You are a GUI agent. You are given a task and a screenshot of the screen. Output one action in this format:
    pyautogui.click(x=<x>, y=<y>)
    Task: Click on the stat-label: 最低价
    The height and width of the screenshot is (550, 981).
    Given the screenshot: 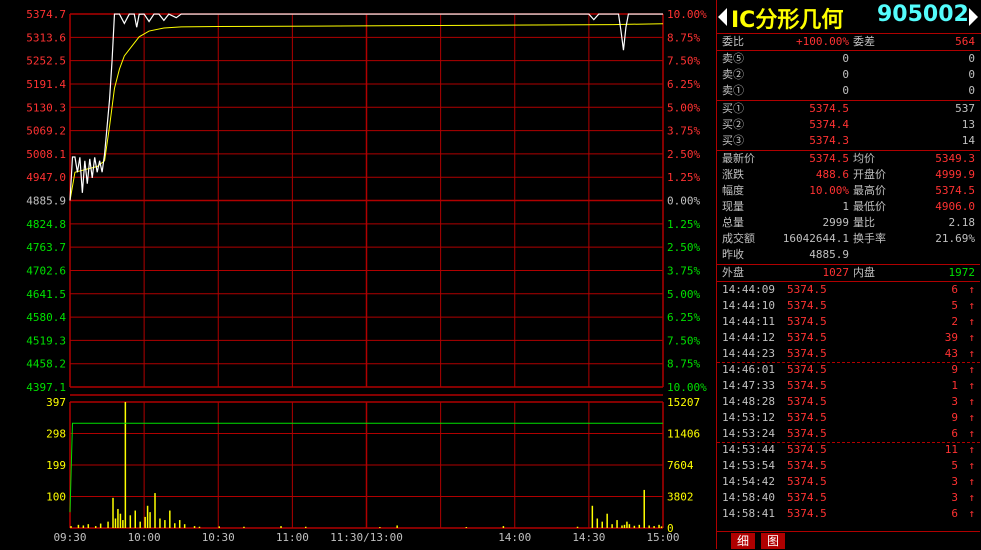 What is the action you would take?
    pyautogui.click(x=869, y=206)
    